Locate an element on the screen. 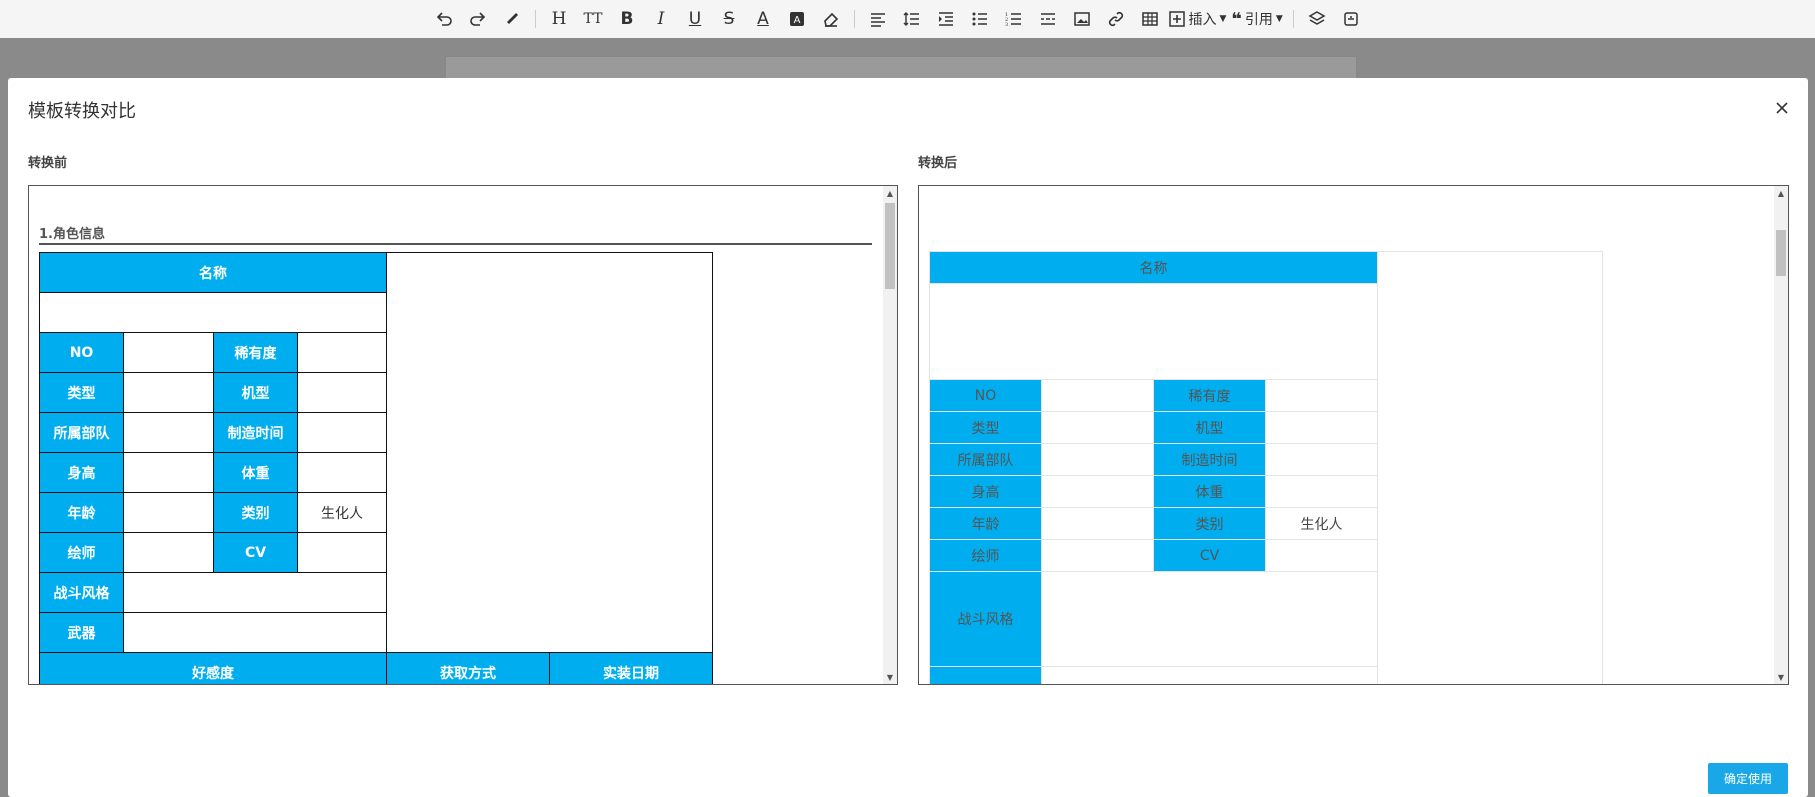 The width and height of the screenshot is (1815, 797). template-icon is located at coordinates (1351, 19).